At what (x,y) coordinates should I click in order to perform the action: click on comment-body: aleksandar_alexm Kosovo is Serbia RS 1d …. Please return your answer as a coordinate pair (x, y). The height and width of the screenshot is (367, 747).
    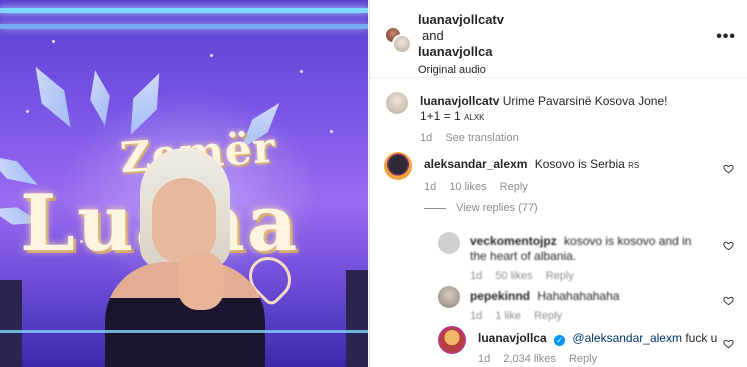
    Looking at the image, I should click on (531, 176).